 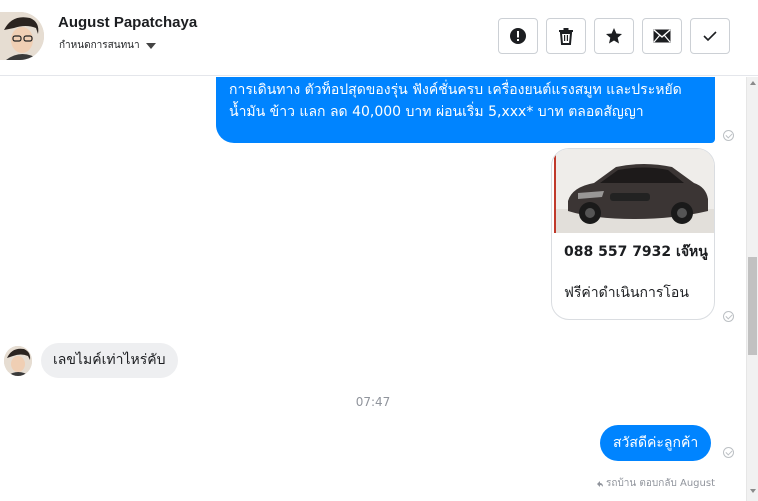 I want to click on incoming-message: เลขไมค์เท่าไหร่คับ, so click(x=109, y=360).